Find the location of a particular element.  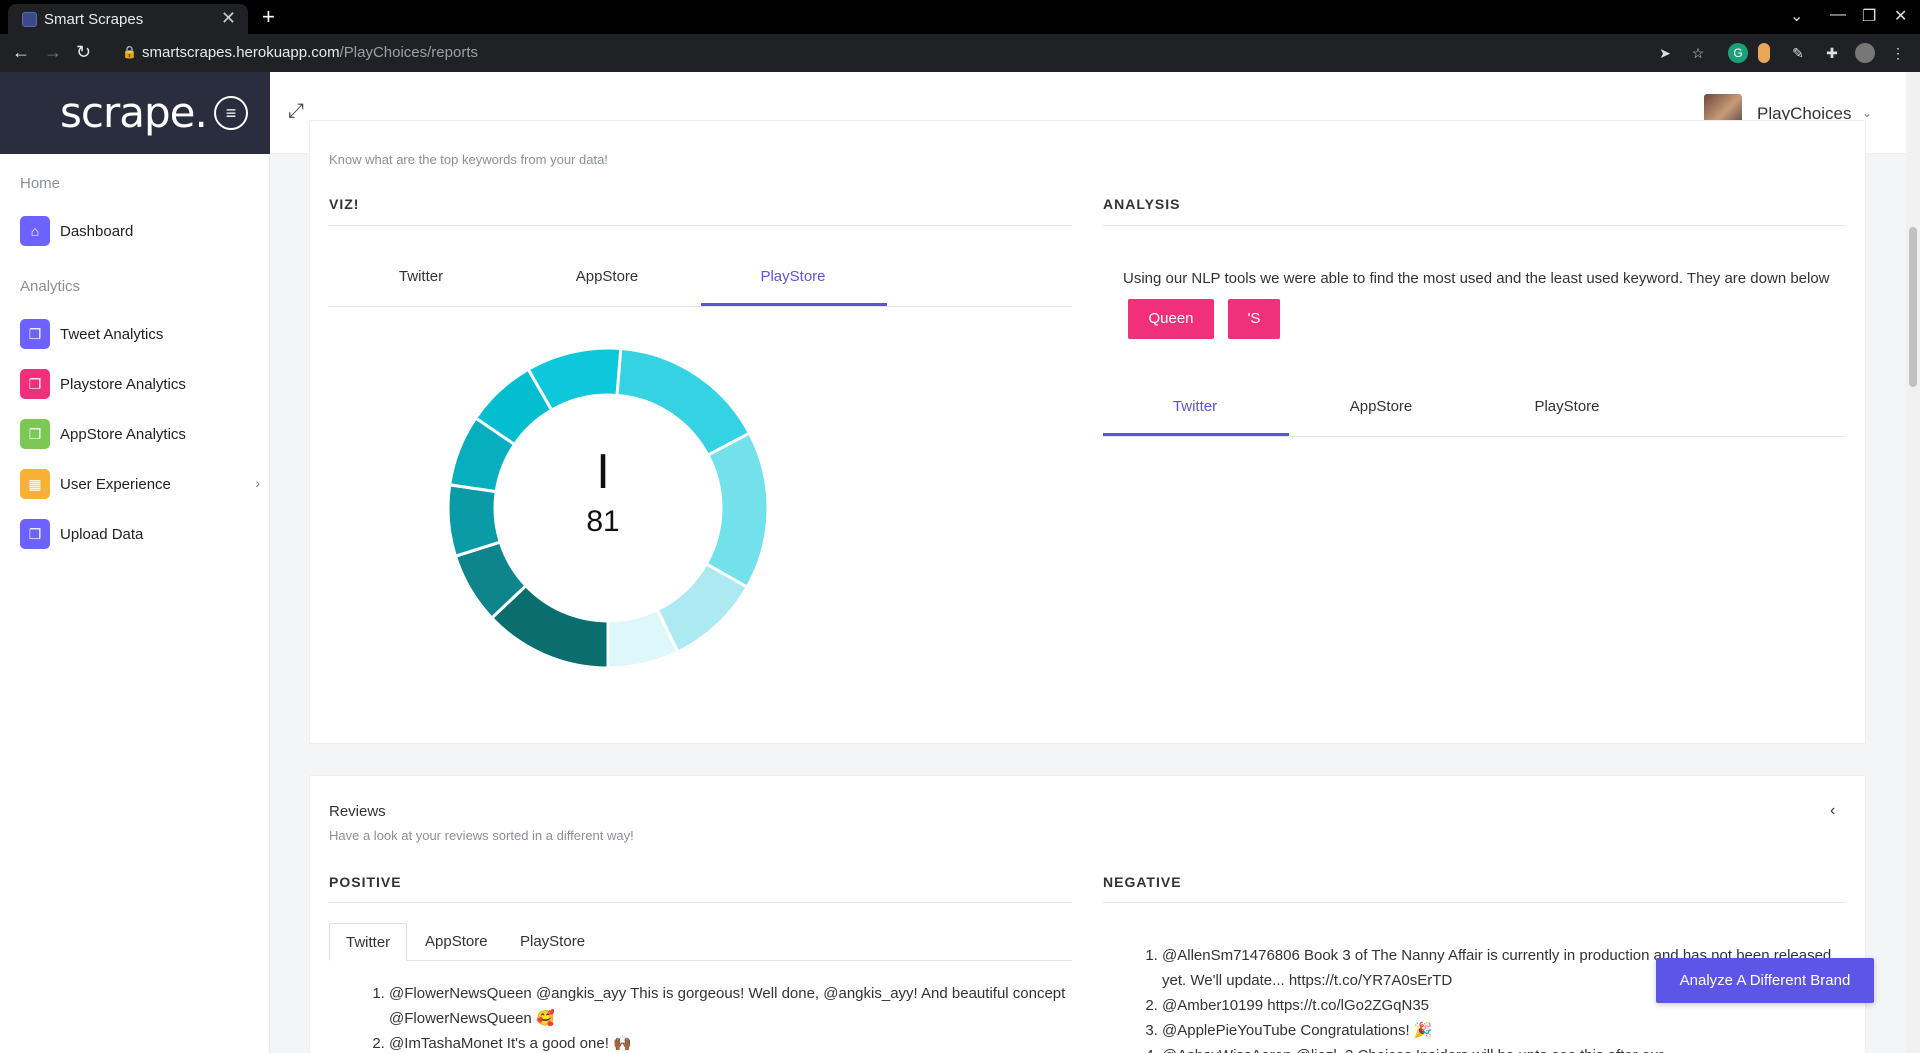

scrollbar-thumb is located at coordinates (1913, 307).